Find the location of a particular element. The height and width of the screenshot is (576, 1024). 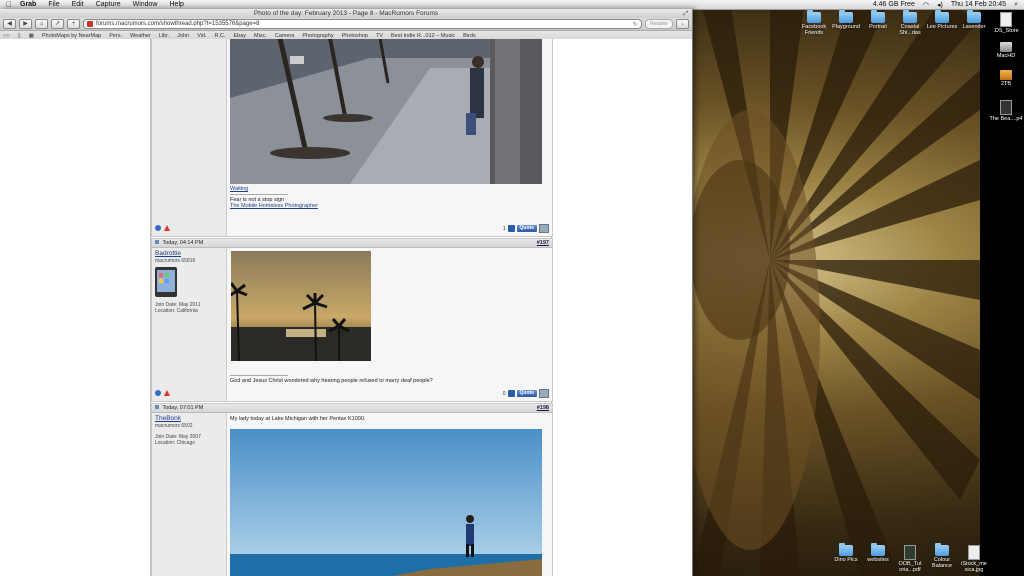

thanks-count: 0 is located at coordinates (504, 393).